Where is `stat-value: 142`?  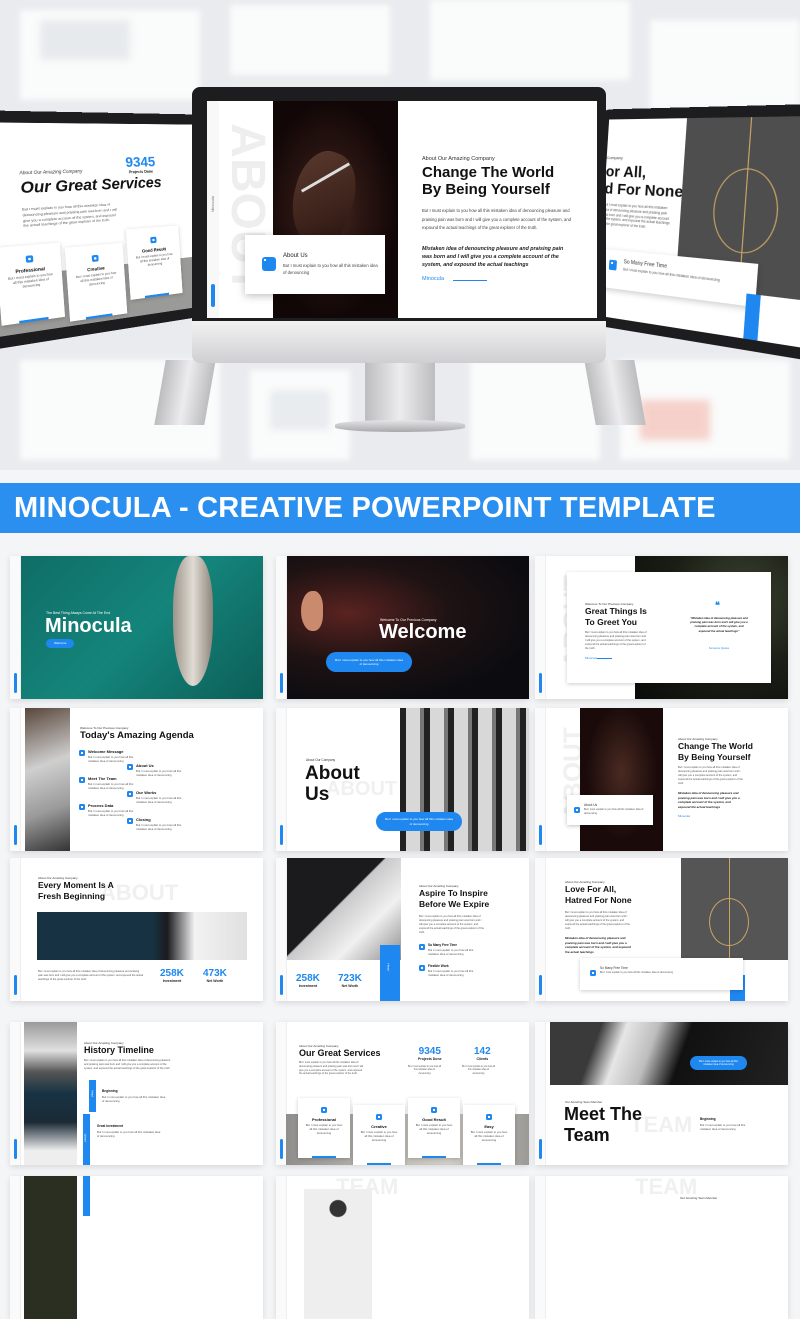 stat-value: 142 is located at coordinates (482, 1051).